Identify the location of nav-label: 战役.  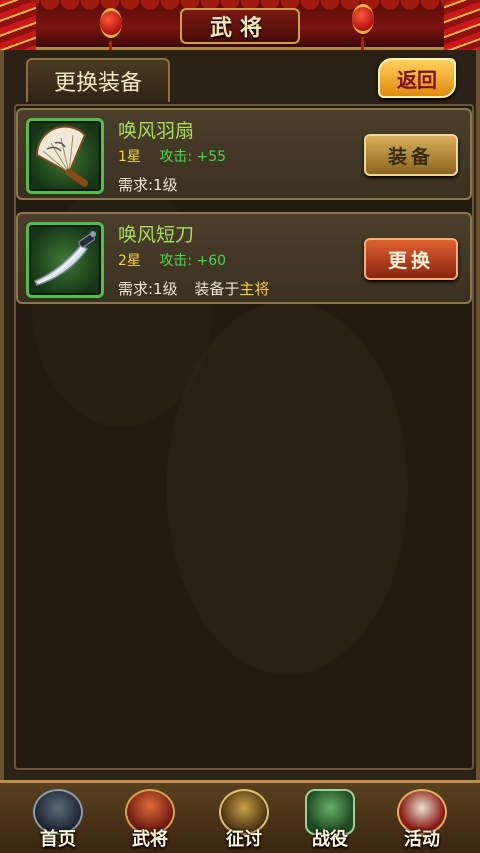
(330, 839).